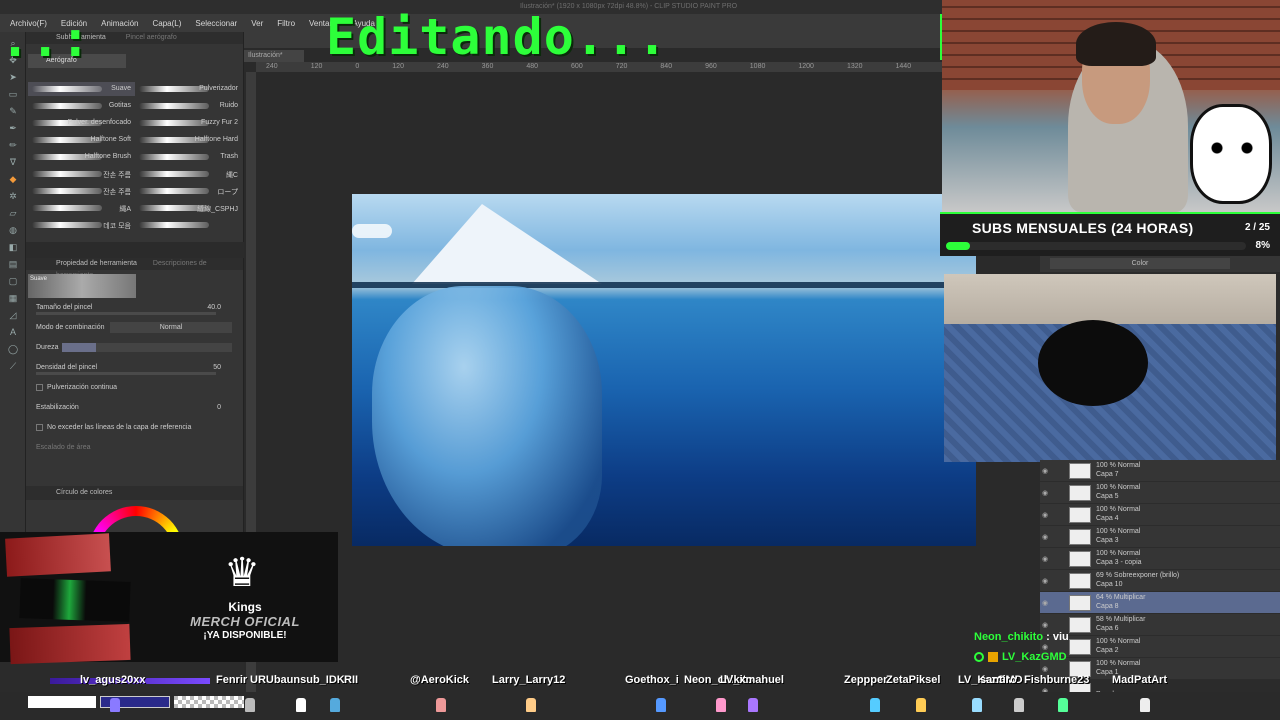 This screenshot has height=720, width=1280. I want to click on ref-layer-checkbox, so click(39, 427).